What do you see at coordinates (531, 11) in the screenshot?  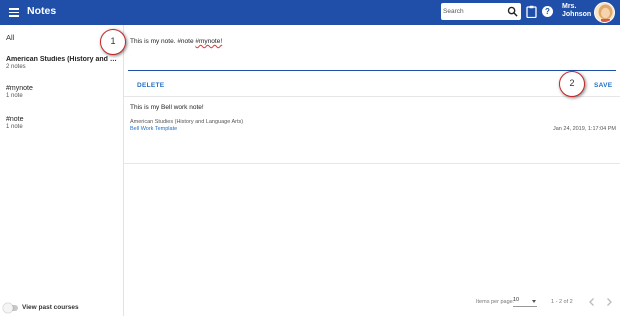 I see `clipboard-icon` at bounding box center [531, 11].